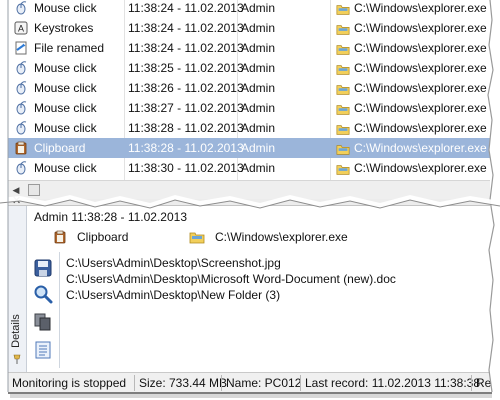 The height and width of the screenshot is (400, 500). I want to click on status-extra: Re, so click(484, 383).